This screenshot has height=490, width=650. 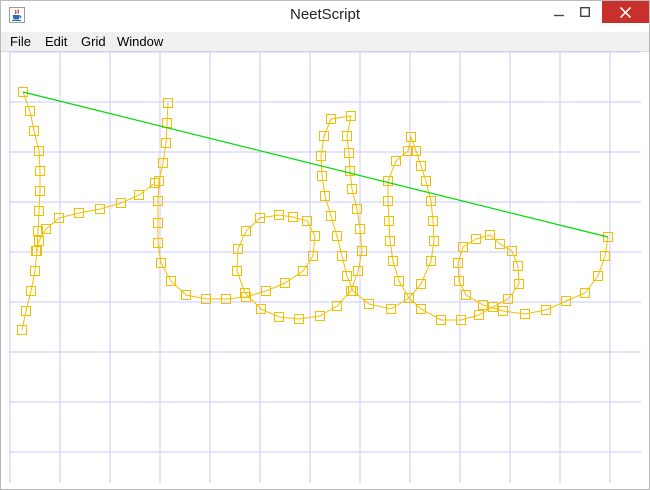 I want to click on menu-edit: Edit, so click(x=56, y=41).